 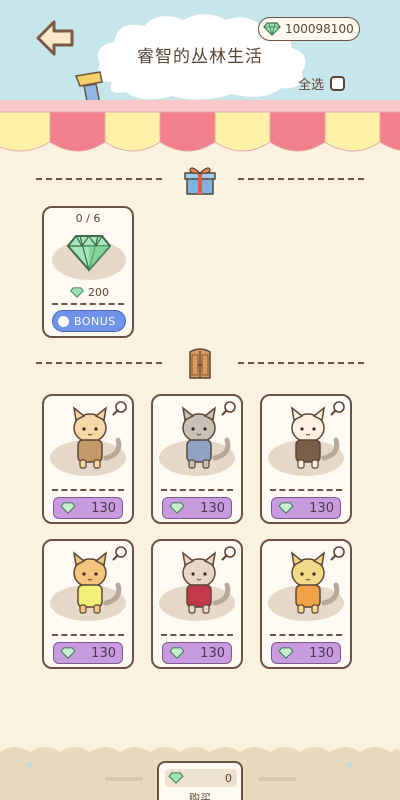 I want to click on bonus-progress: 0 / 6, so click(x=88, y=218).